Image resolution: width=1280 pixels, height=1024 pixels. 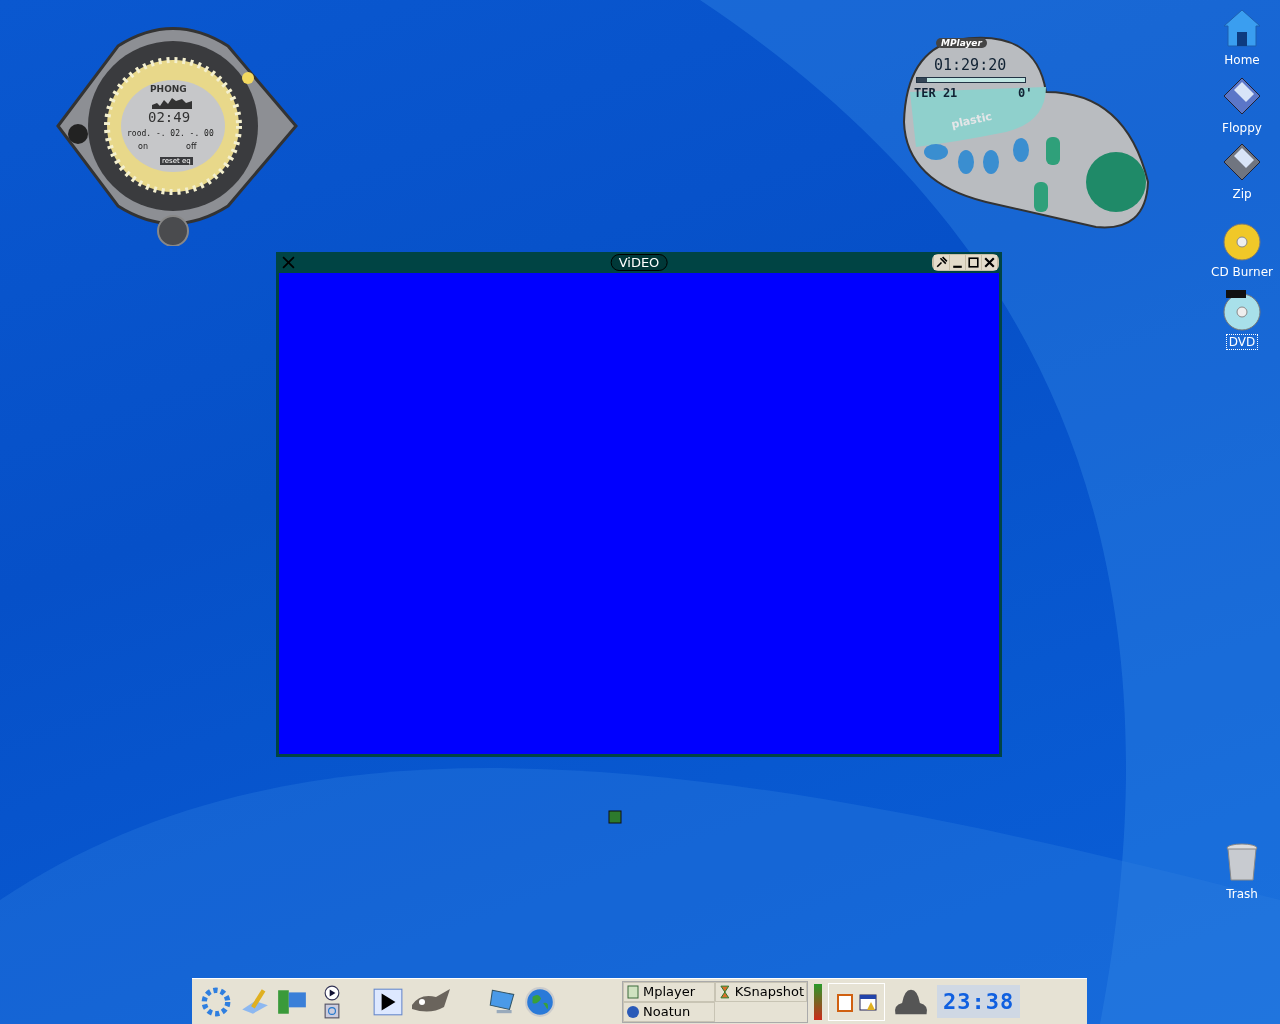 What do you see at coordinates (143, 146) in the screenshot?
I see `on-label: on` at bounding box center [143, 146].